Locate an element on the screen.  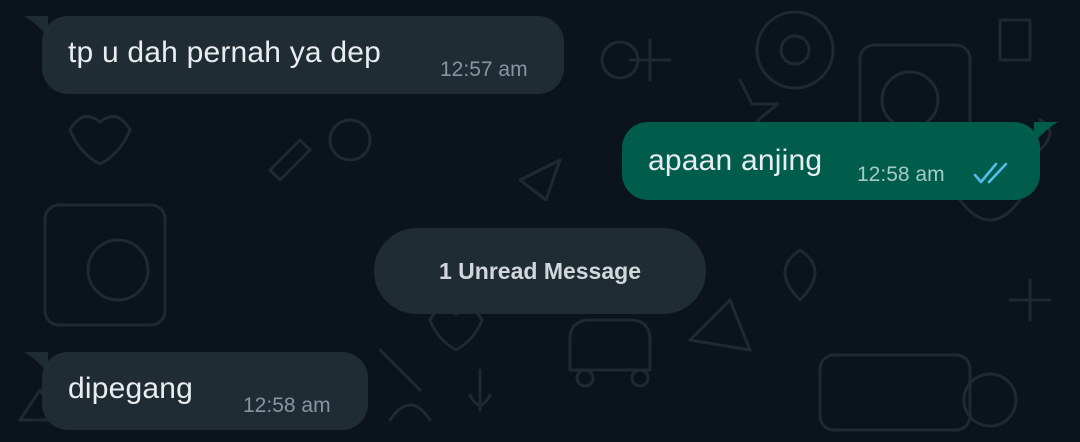
message-text: dipegang is located at coordinates (131, 388).